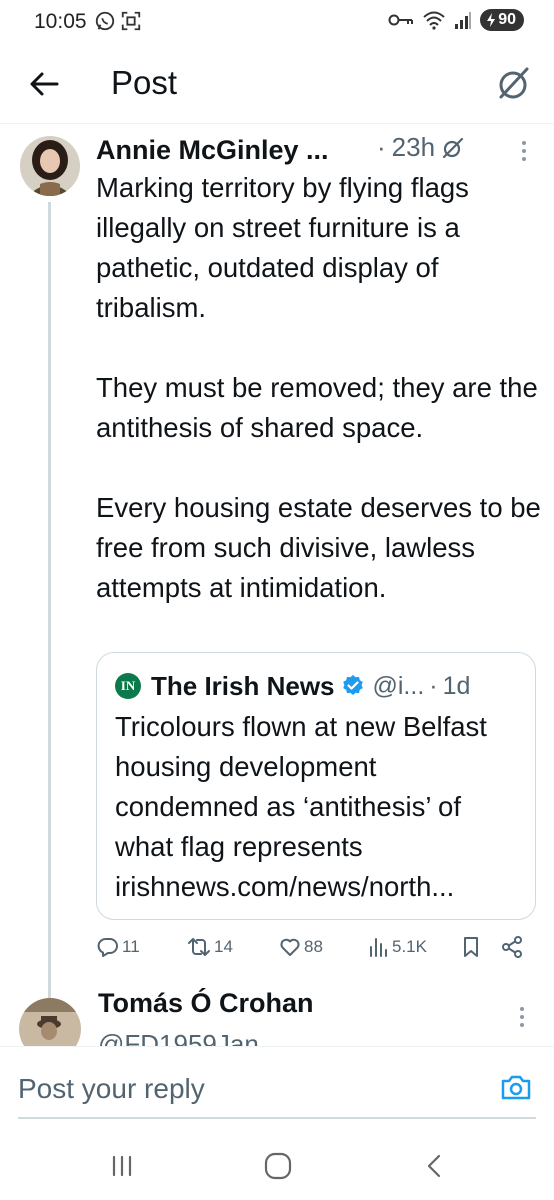 The image size is (554, 1200). I want to click on arrow-left-icon, so click(44, 84).